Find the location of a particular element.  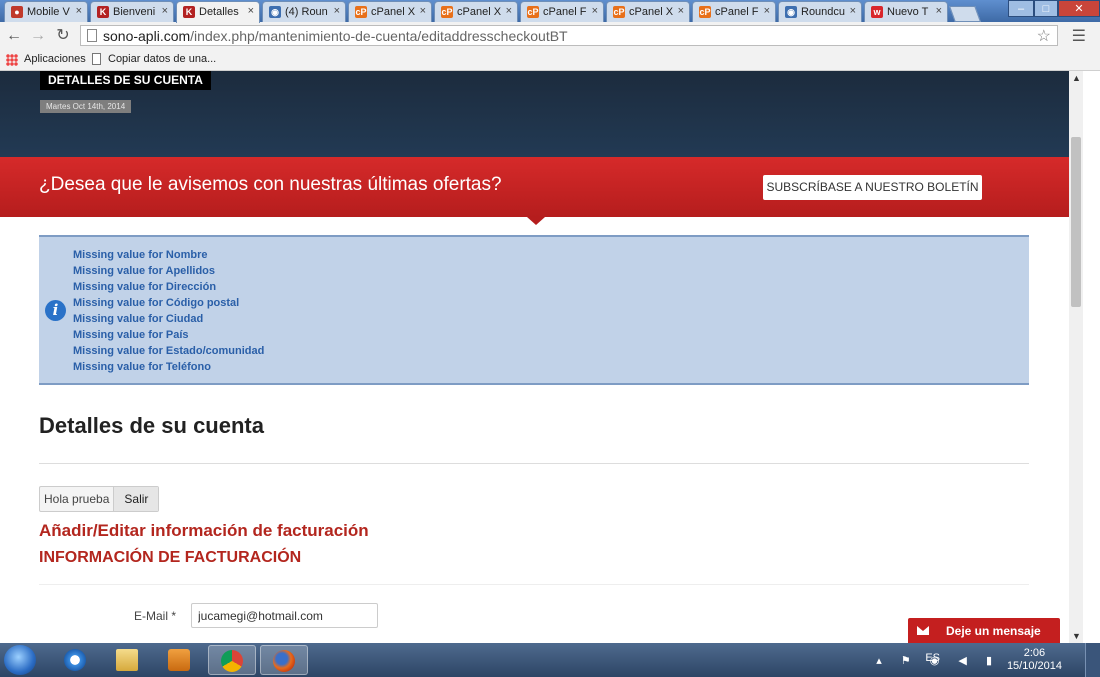

email-label: E-Mail * is located at coordinates (155, 616).